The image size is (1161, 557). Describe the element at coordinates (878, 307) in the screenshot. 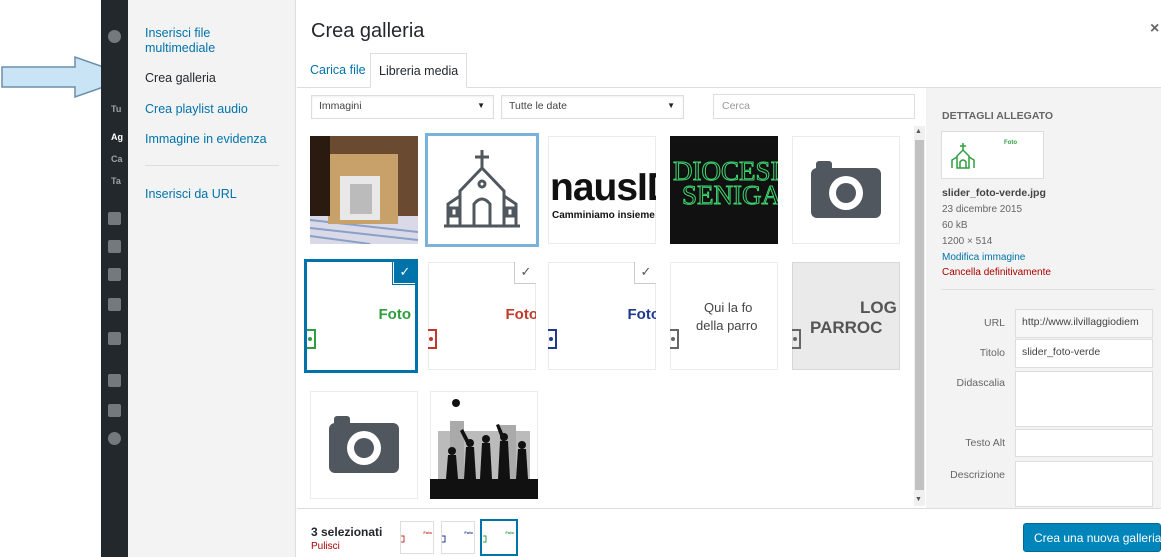

I see `logo-text: LOG` at that location.